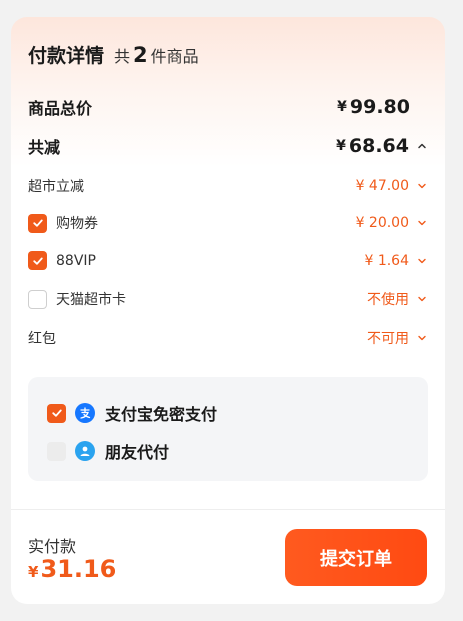 The image size is (463, 621). Describe the element at coordinates (78, 569) in the screenshot. I see `actual-payment-value: 31.16` at that location.